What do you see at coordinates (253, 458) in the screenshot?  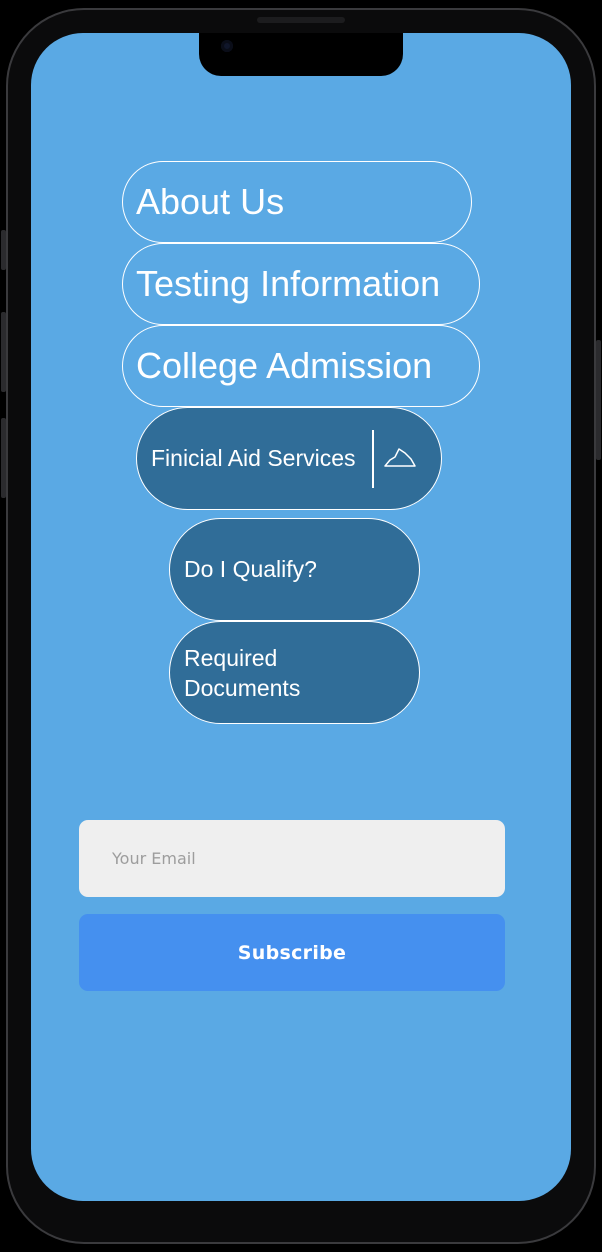 I see `menu-financial-aid-label: Finicial Aid Services` at bounding box center [253, 458].